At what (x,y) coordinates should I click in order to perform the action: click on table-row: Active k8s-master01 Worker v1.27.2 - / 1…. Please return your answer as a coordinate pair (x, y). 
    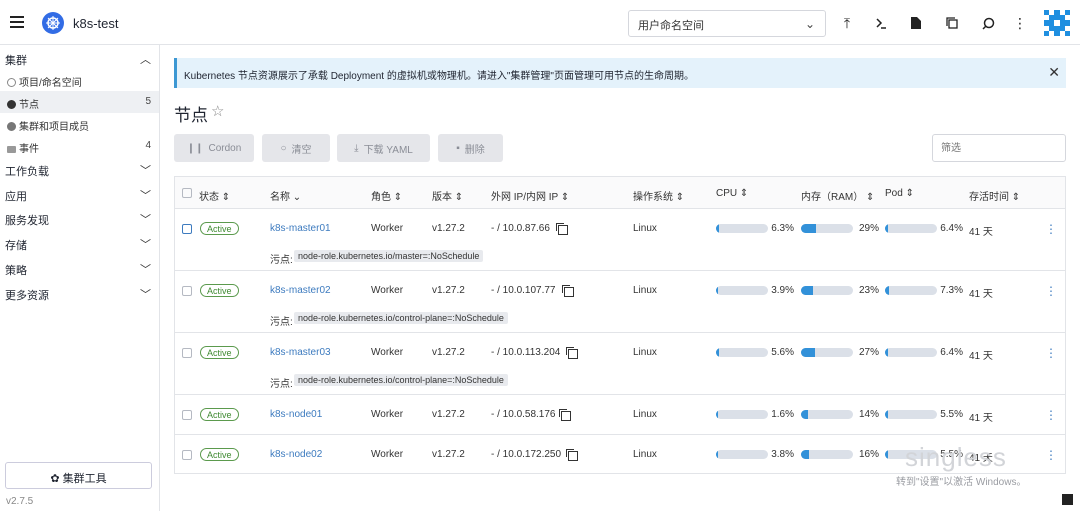
    Looking at the image, I should click on (620, 240).